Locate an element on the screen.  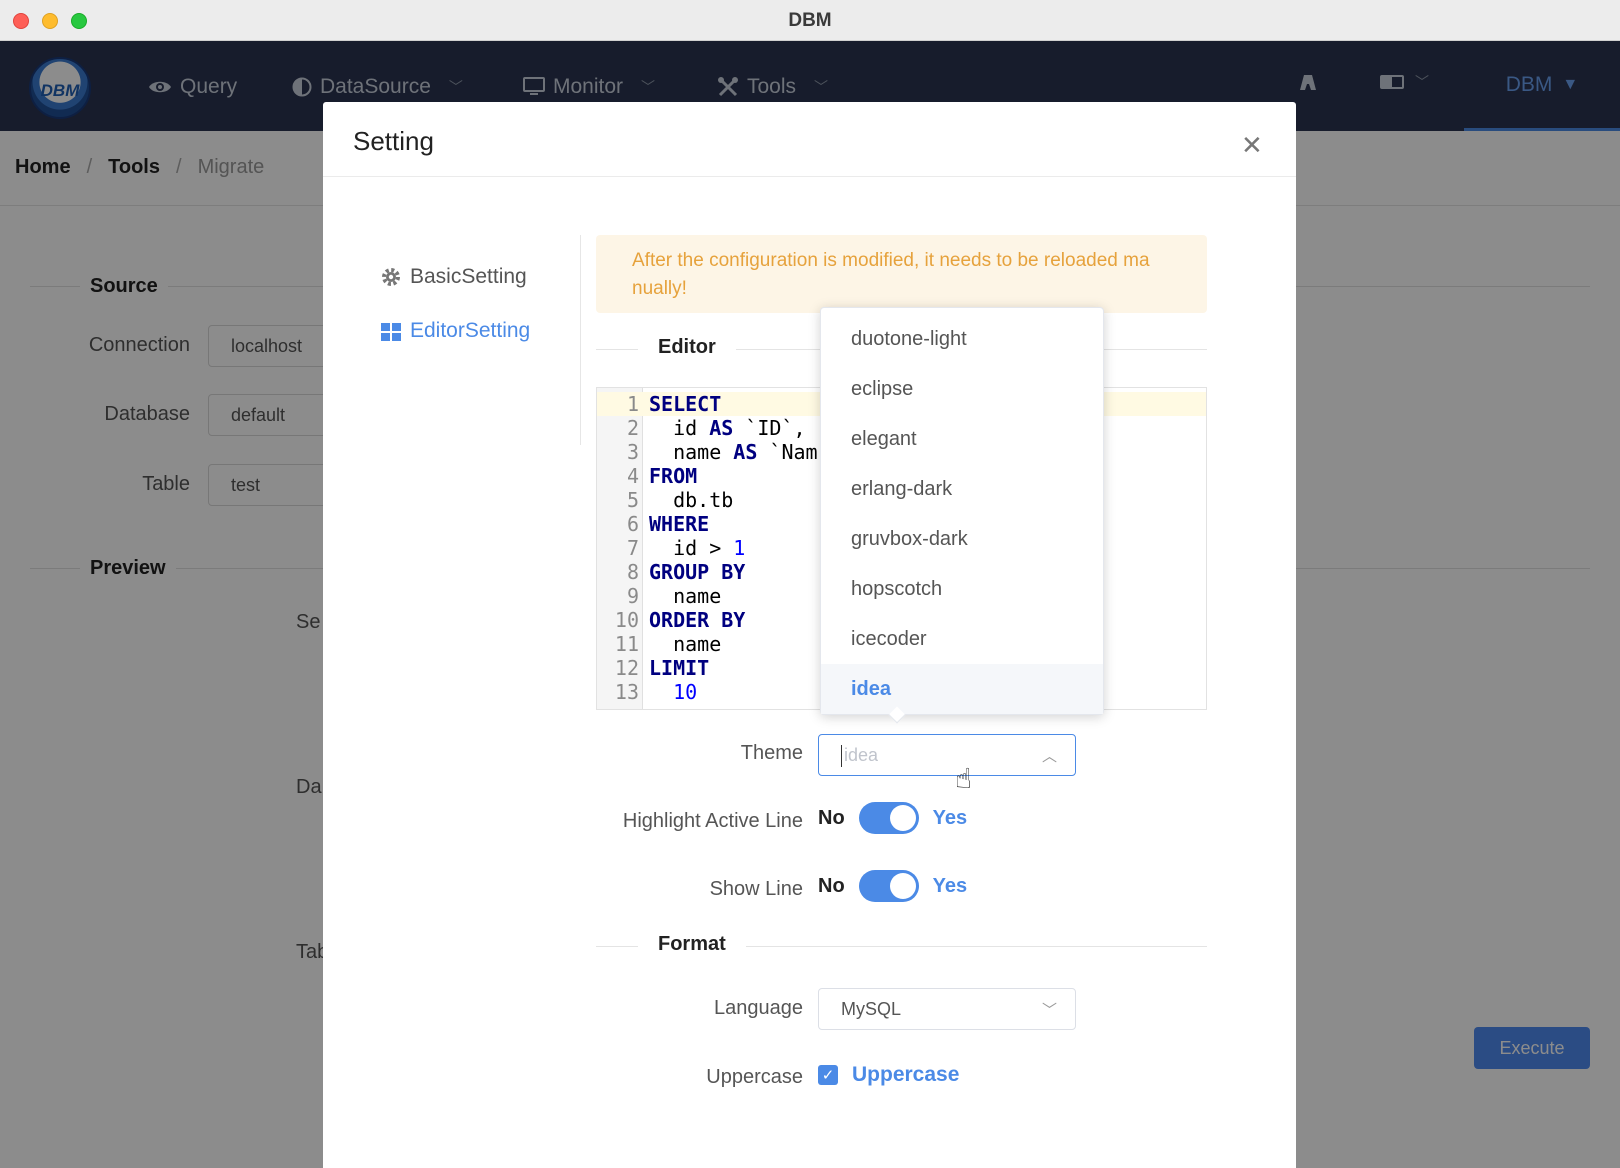
theme-option: duotone-light is located at coordinates (962, 339).